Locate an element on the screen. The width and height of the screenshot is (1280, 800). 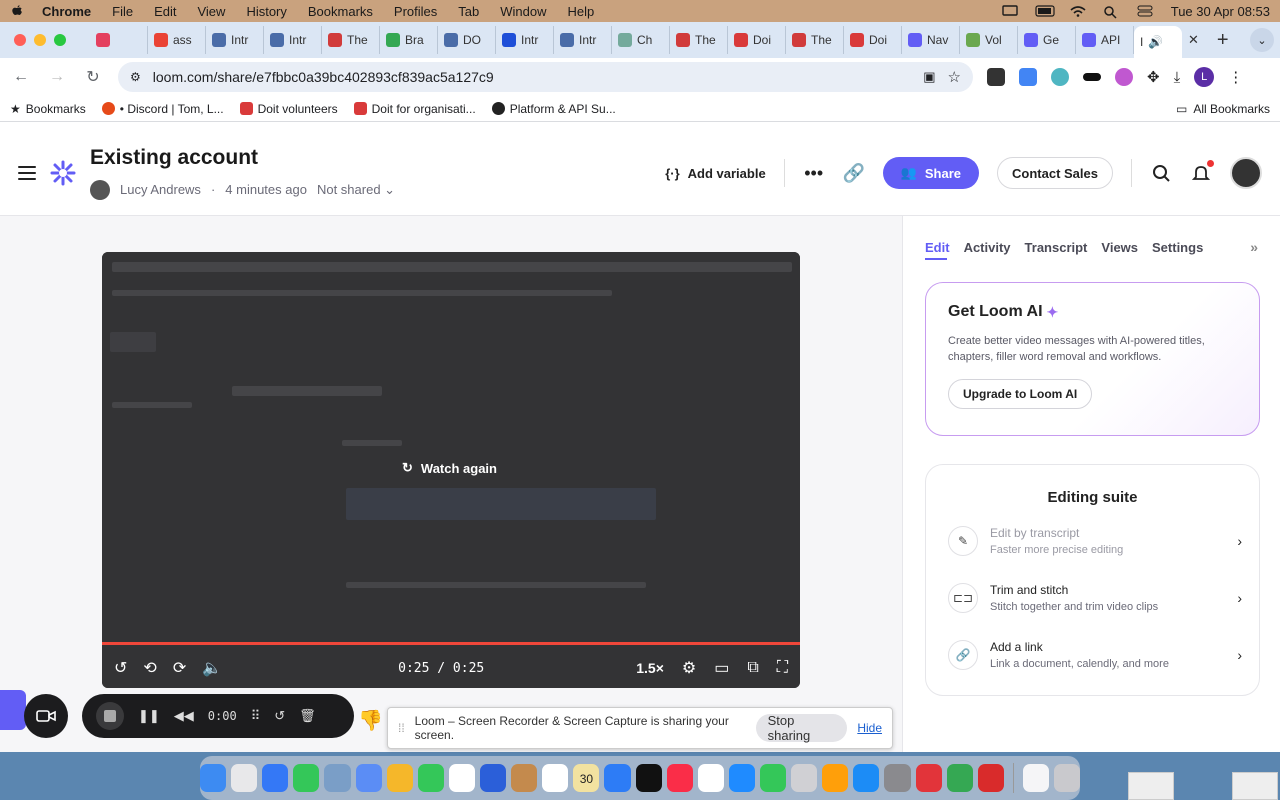
progress-bar is located at coordinates (451, 643).